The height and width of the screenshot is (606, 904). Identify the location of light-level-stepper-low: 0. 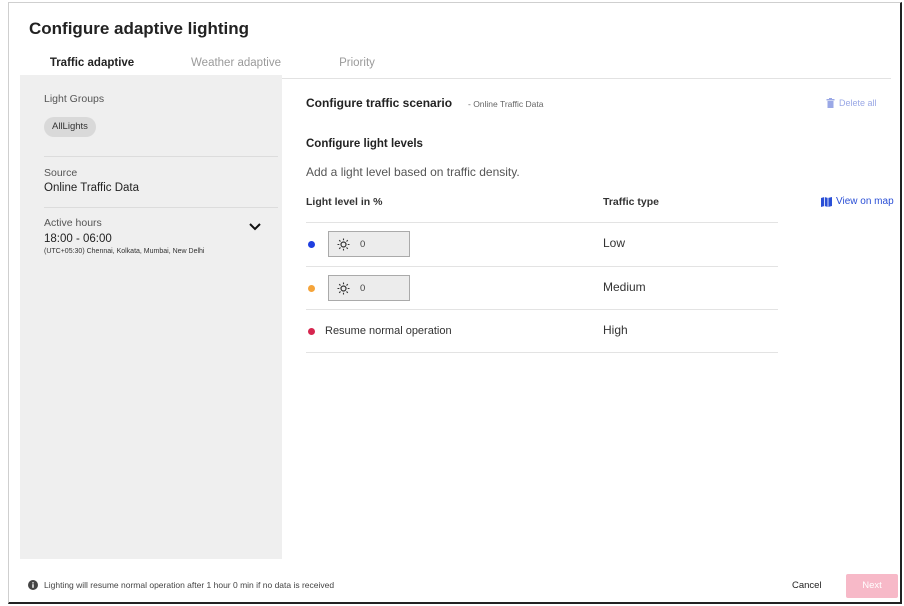
(369, 244).